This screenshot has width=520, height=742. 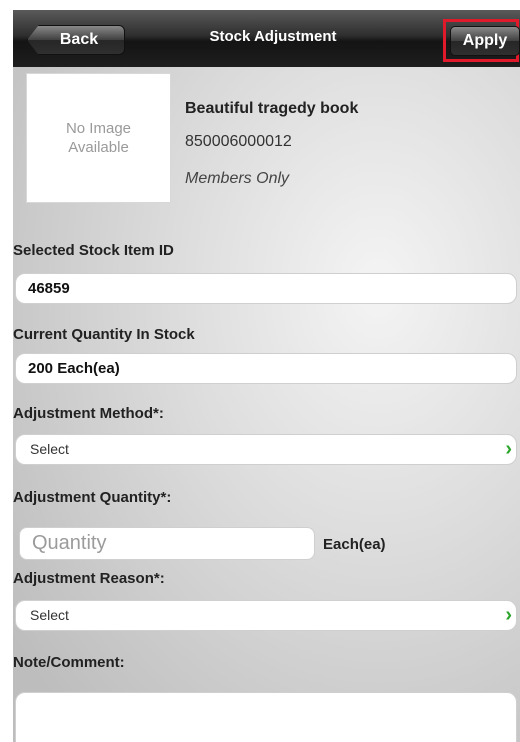 What do you see at coordinates (88, 413) in the screenshot?
I see `adjustment-method-label: Adjustment Method*:` at bounding box center [88, 413].